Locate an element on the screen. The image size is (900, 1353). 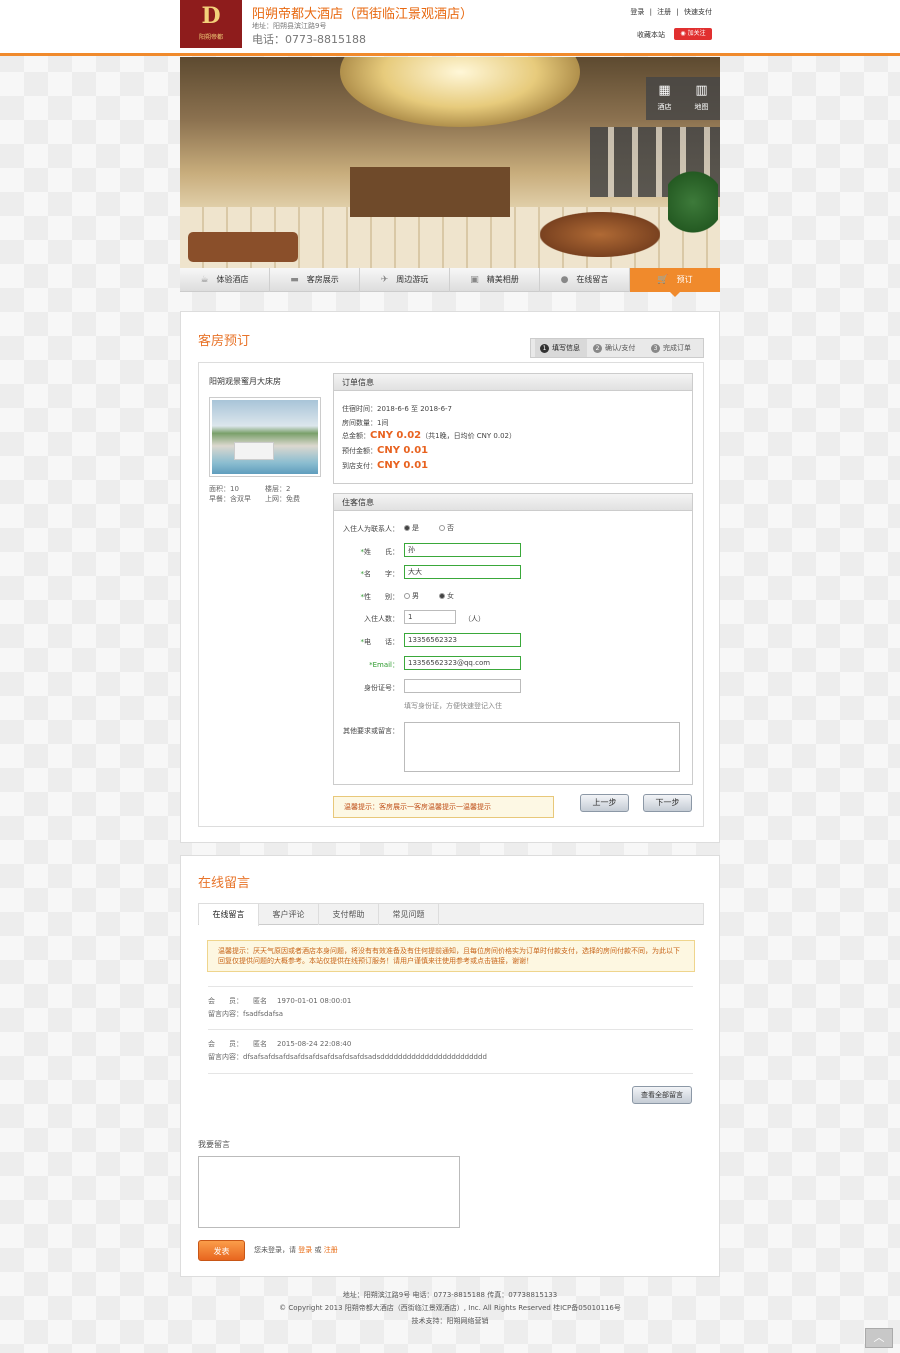
phone-input: 13356562323 is located at coordinates (462, 640).